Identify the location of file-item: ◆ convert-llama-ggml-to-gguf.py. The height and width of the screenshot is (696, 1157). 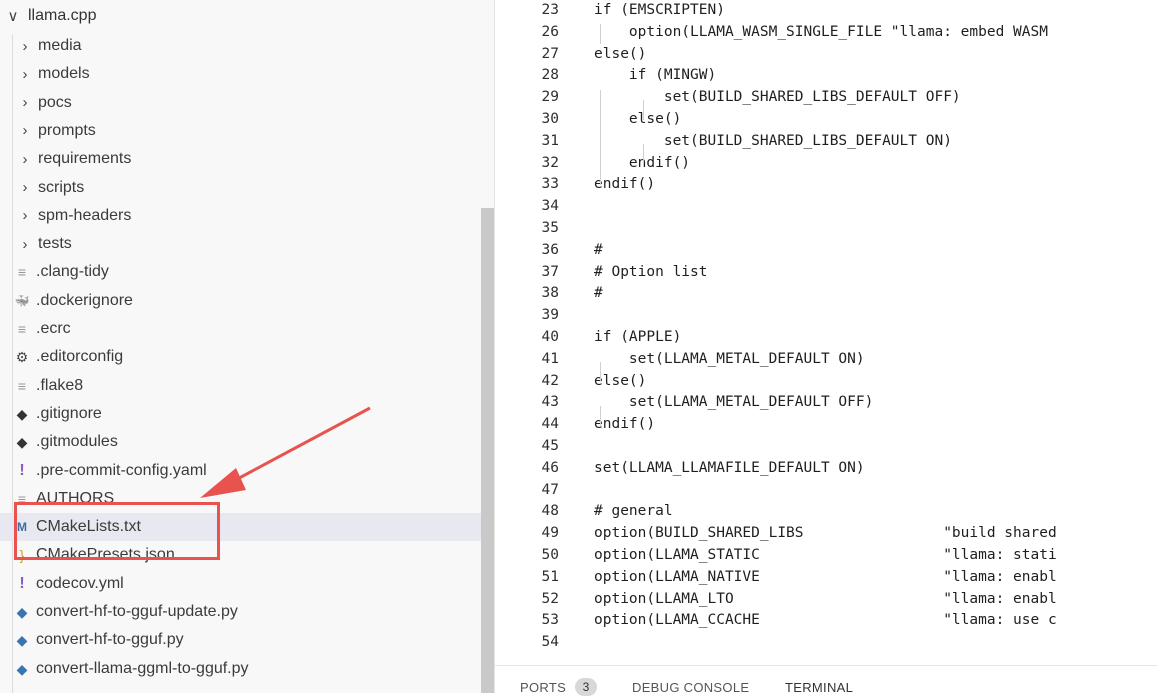
(247, 669).